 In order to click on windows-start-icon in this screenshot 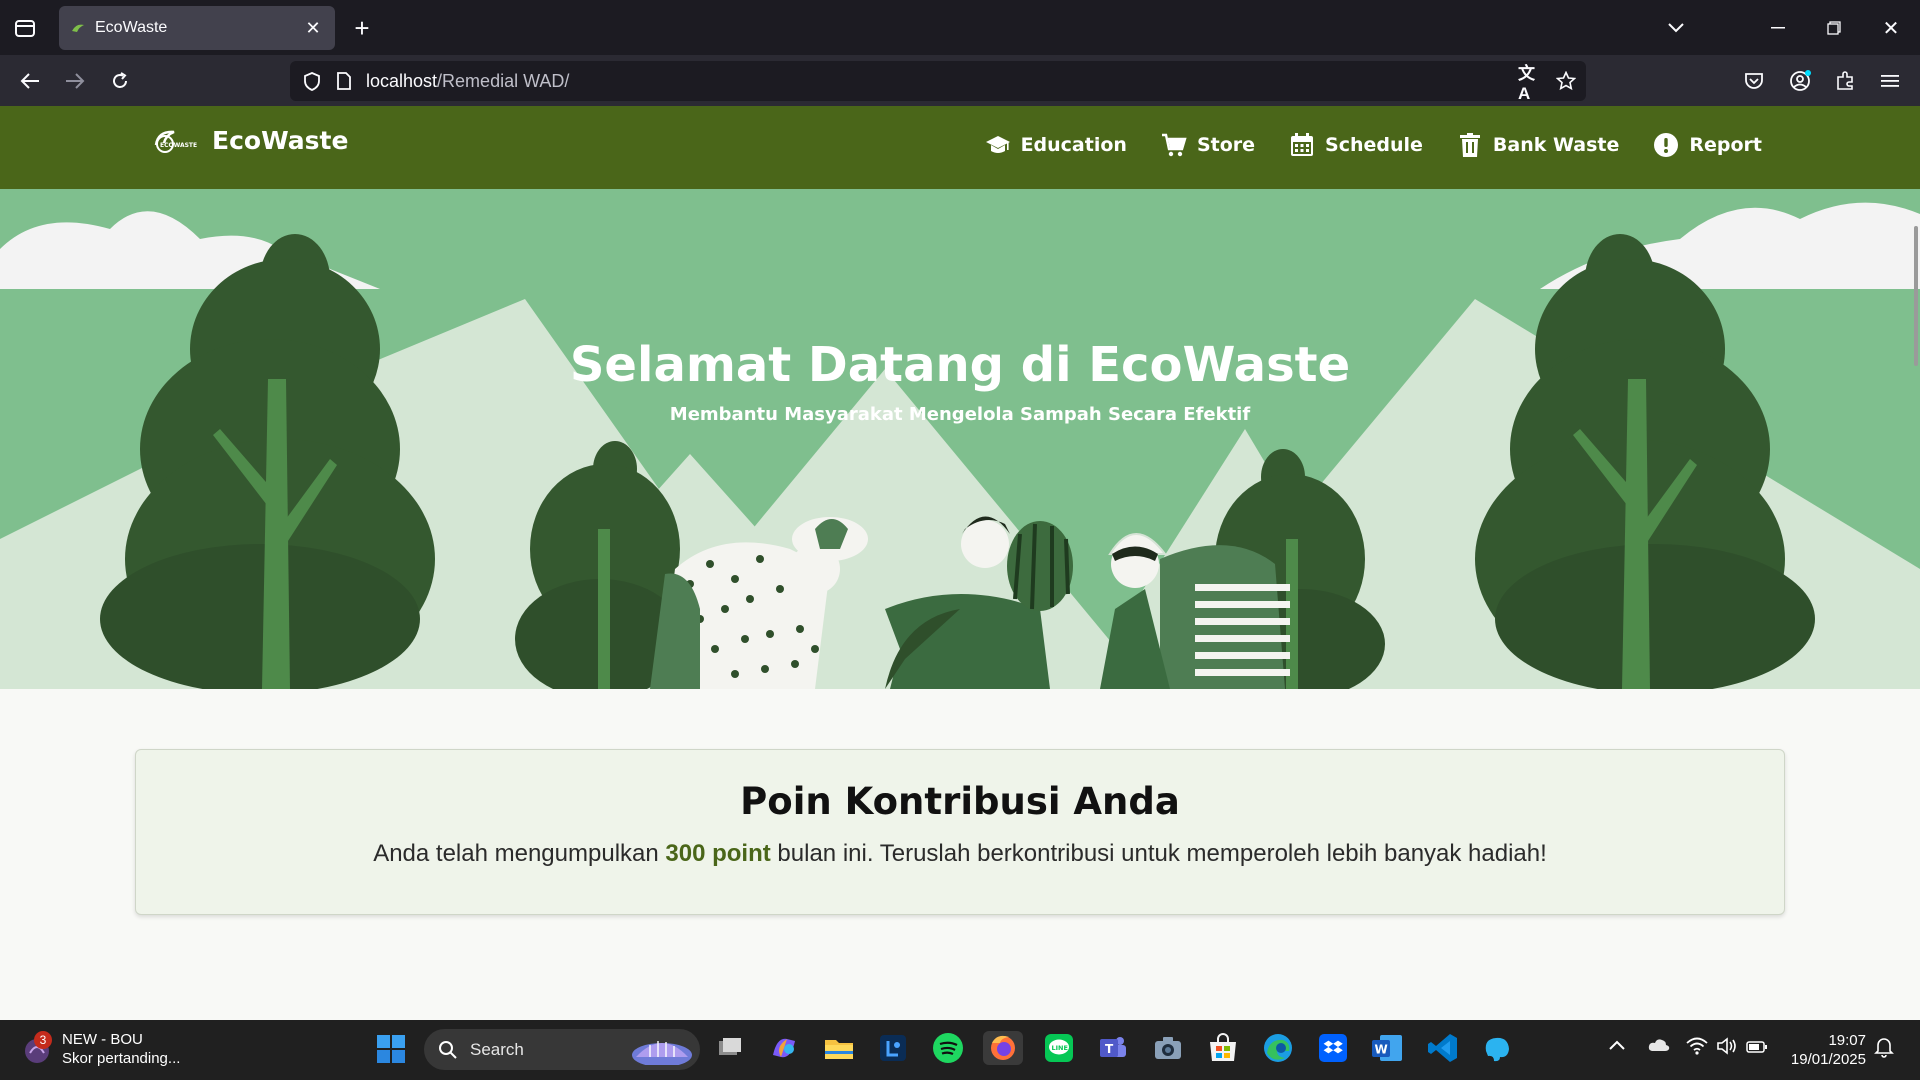, I will do `click(392, 1050)`.